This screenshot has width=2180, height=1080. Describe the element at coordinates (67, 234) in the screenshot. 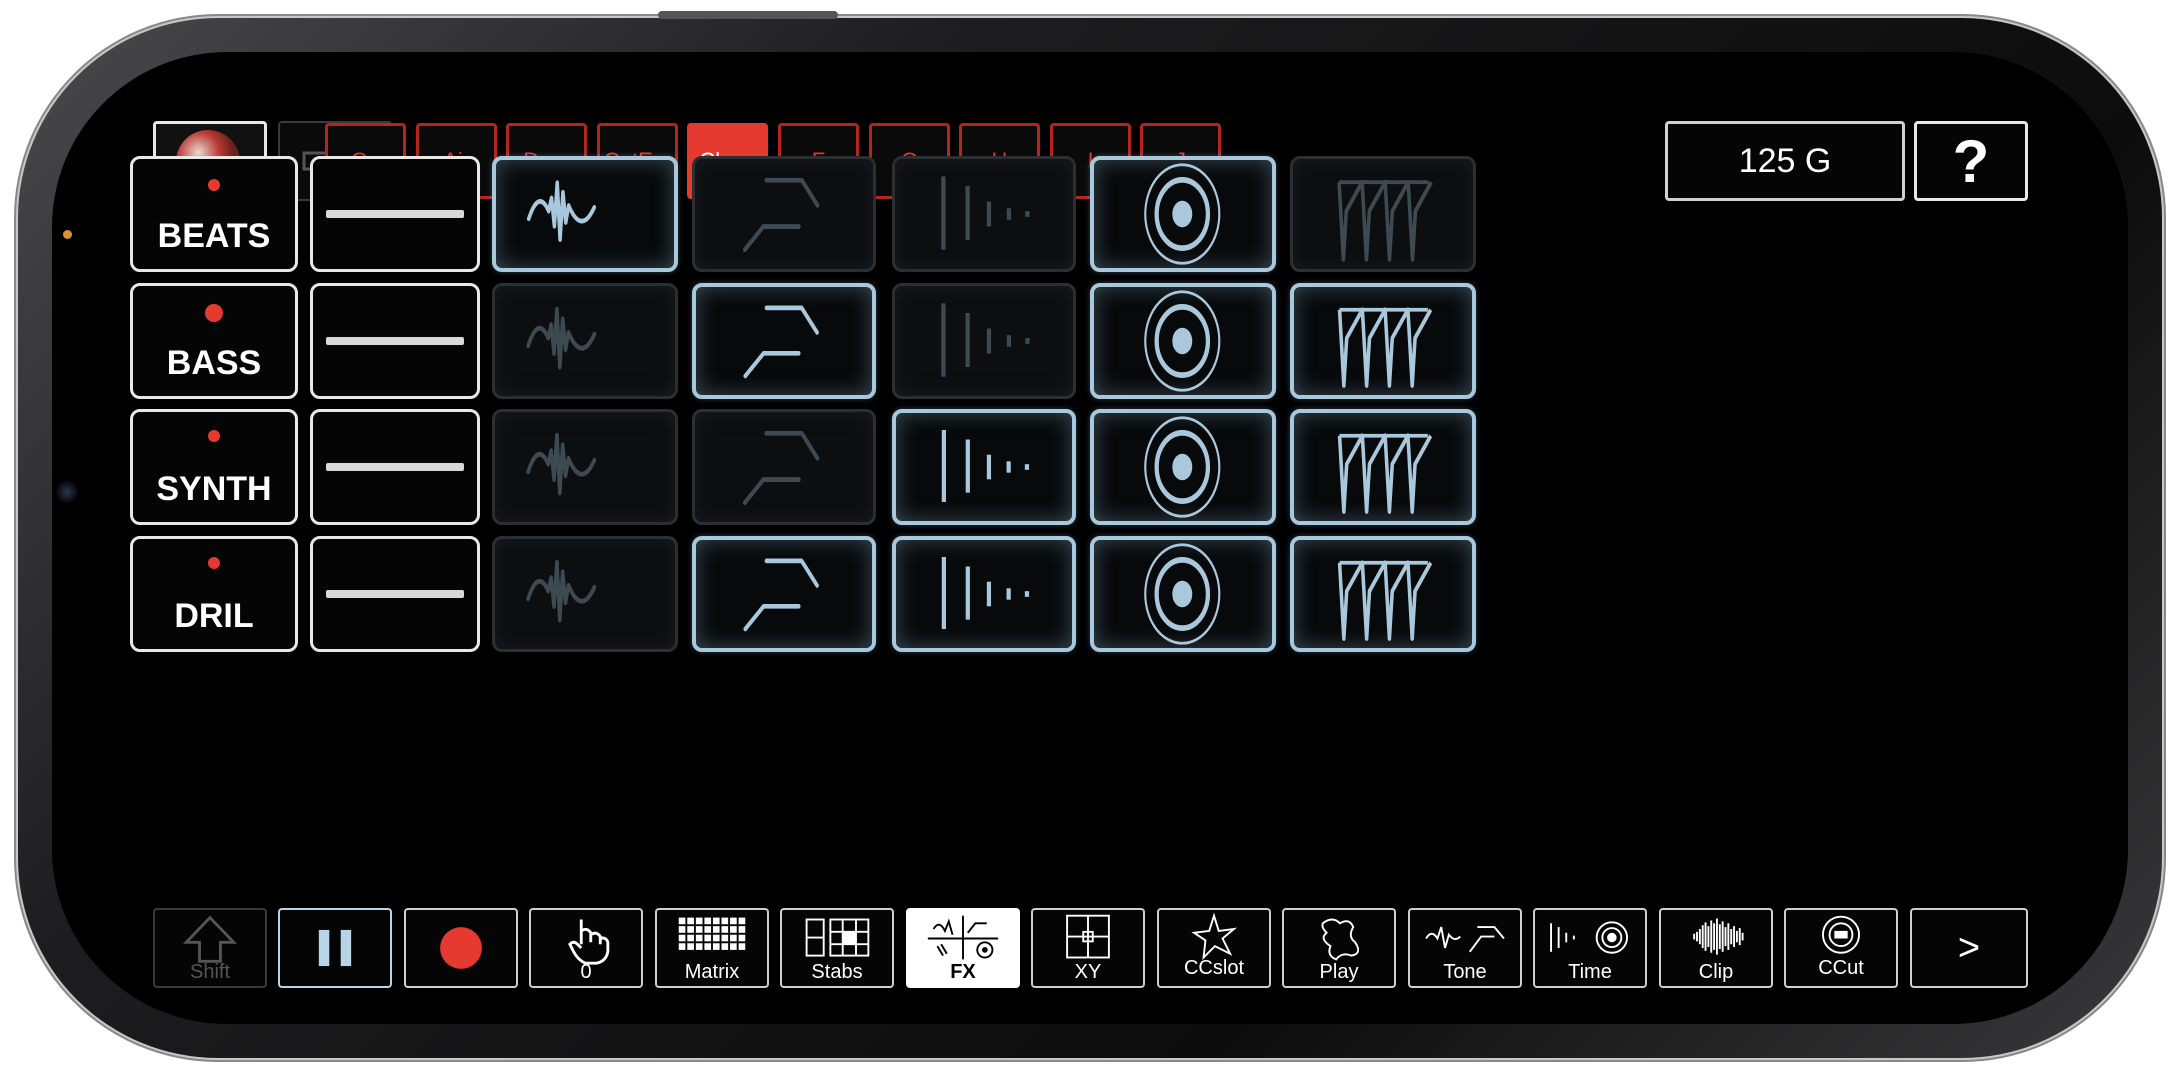

I see `side-indicator` at that location.